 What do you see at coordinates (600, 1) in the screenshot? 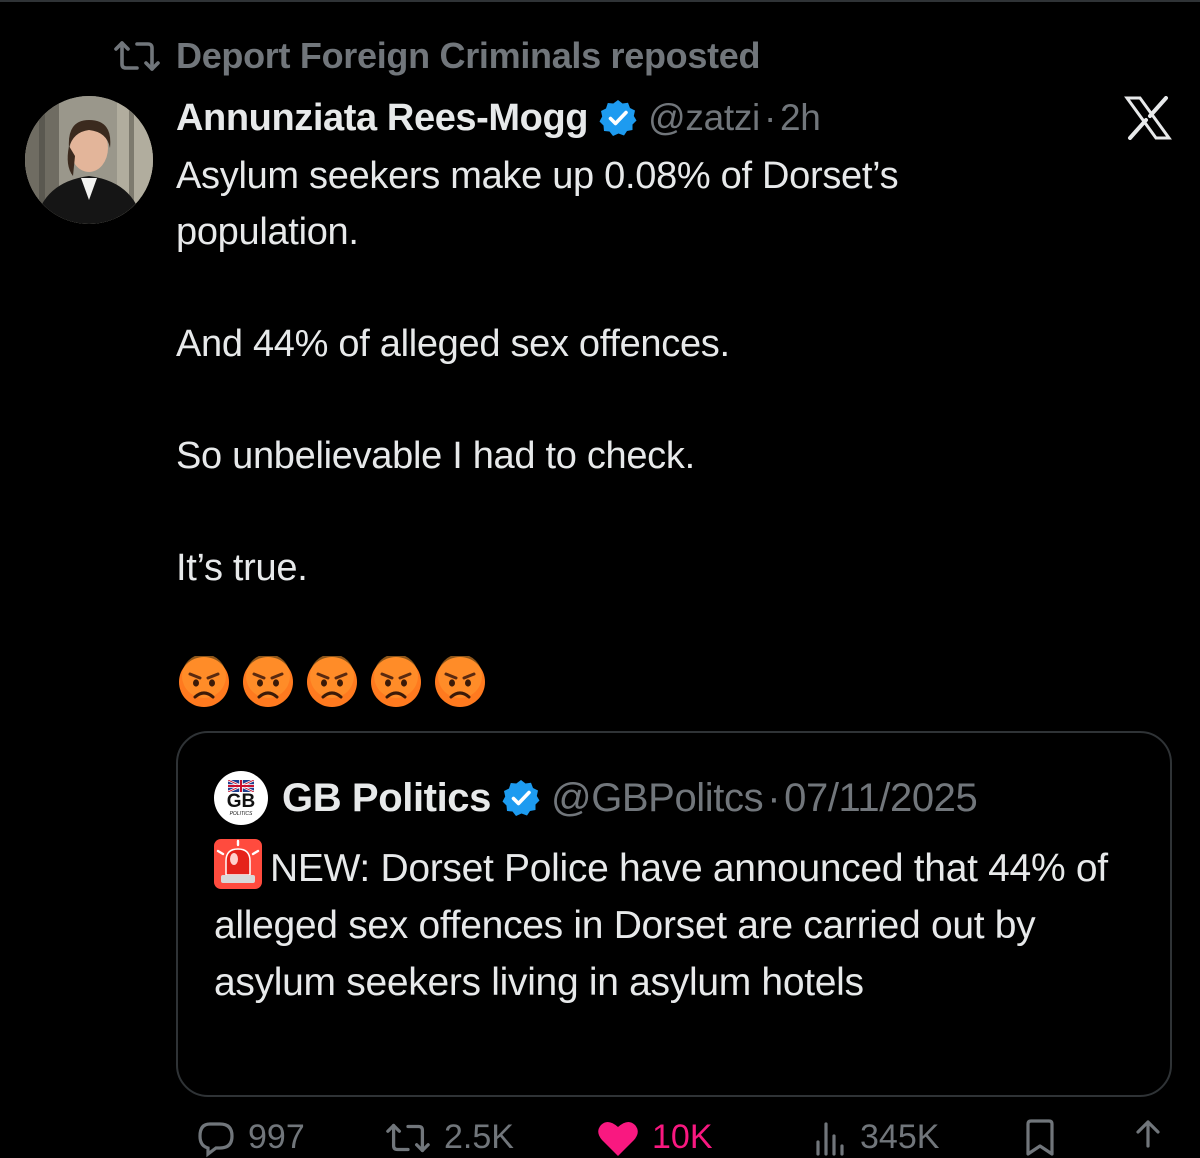
I see `top-divider` at bounding box center [600, 1].